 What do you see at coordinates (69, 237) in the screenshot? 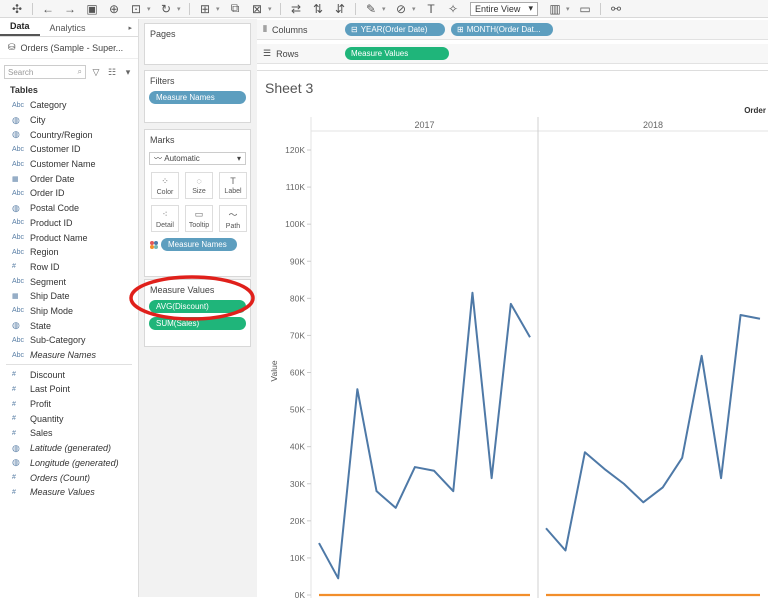
I see `field-item: Abc Product Name` at bounding box center [69, 237].